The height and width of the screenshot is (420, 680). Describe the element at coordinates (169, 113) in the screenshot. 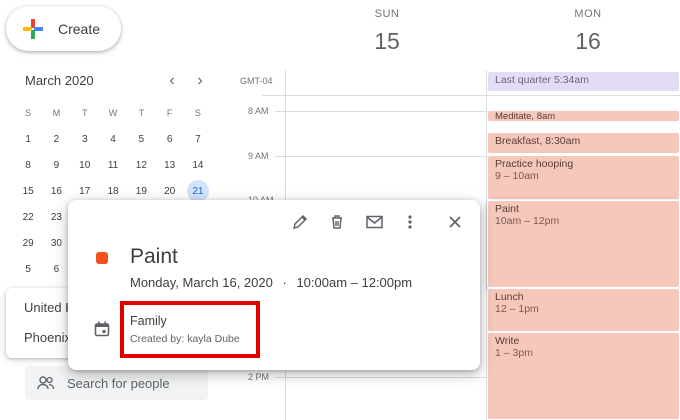

I see `weekday-header: F` at that location.